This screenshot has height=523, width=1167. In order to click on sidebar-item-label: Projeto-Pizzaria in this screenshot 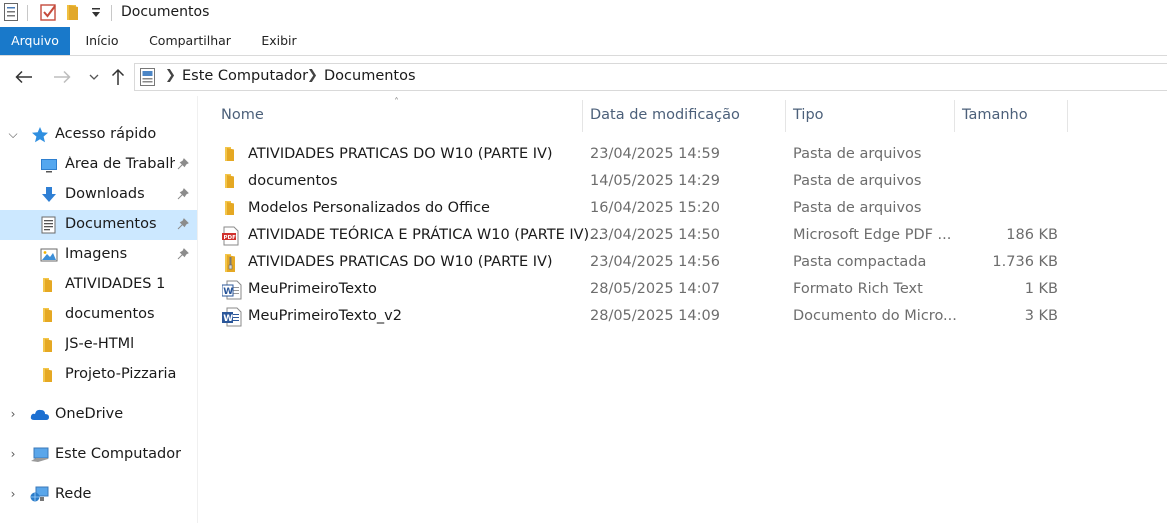, I will do `click(121, 374)`.